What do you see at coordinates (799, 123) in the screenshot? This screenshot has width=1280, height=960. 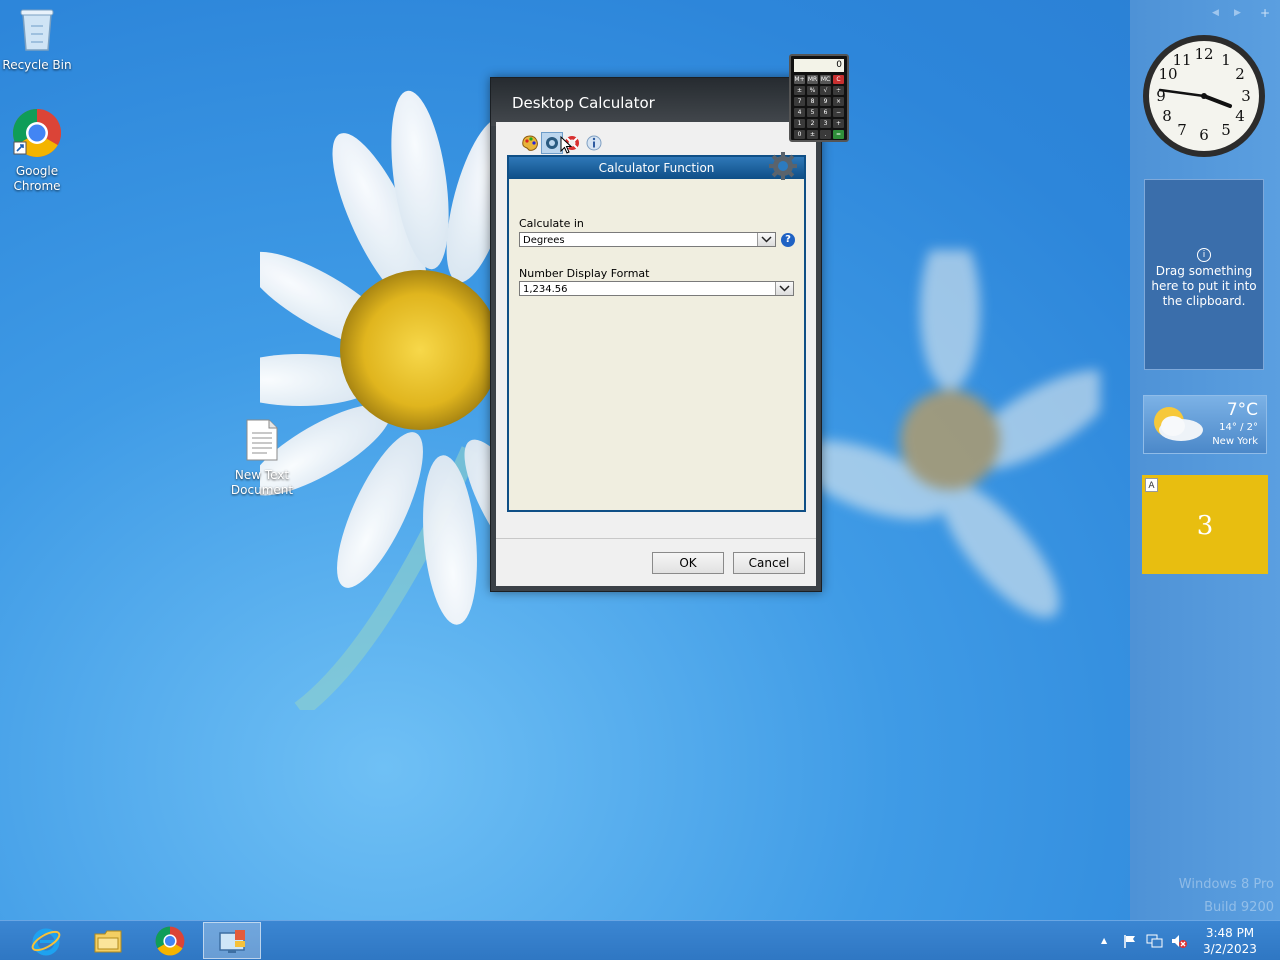 I see `calc-key: 1` at bounding box center [799, 123].